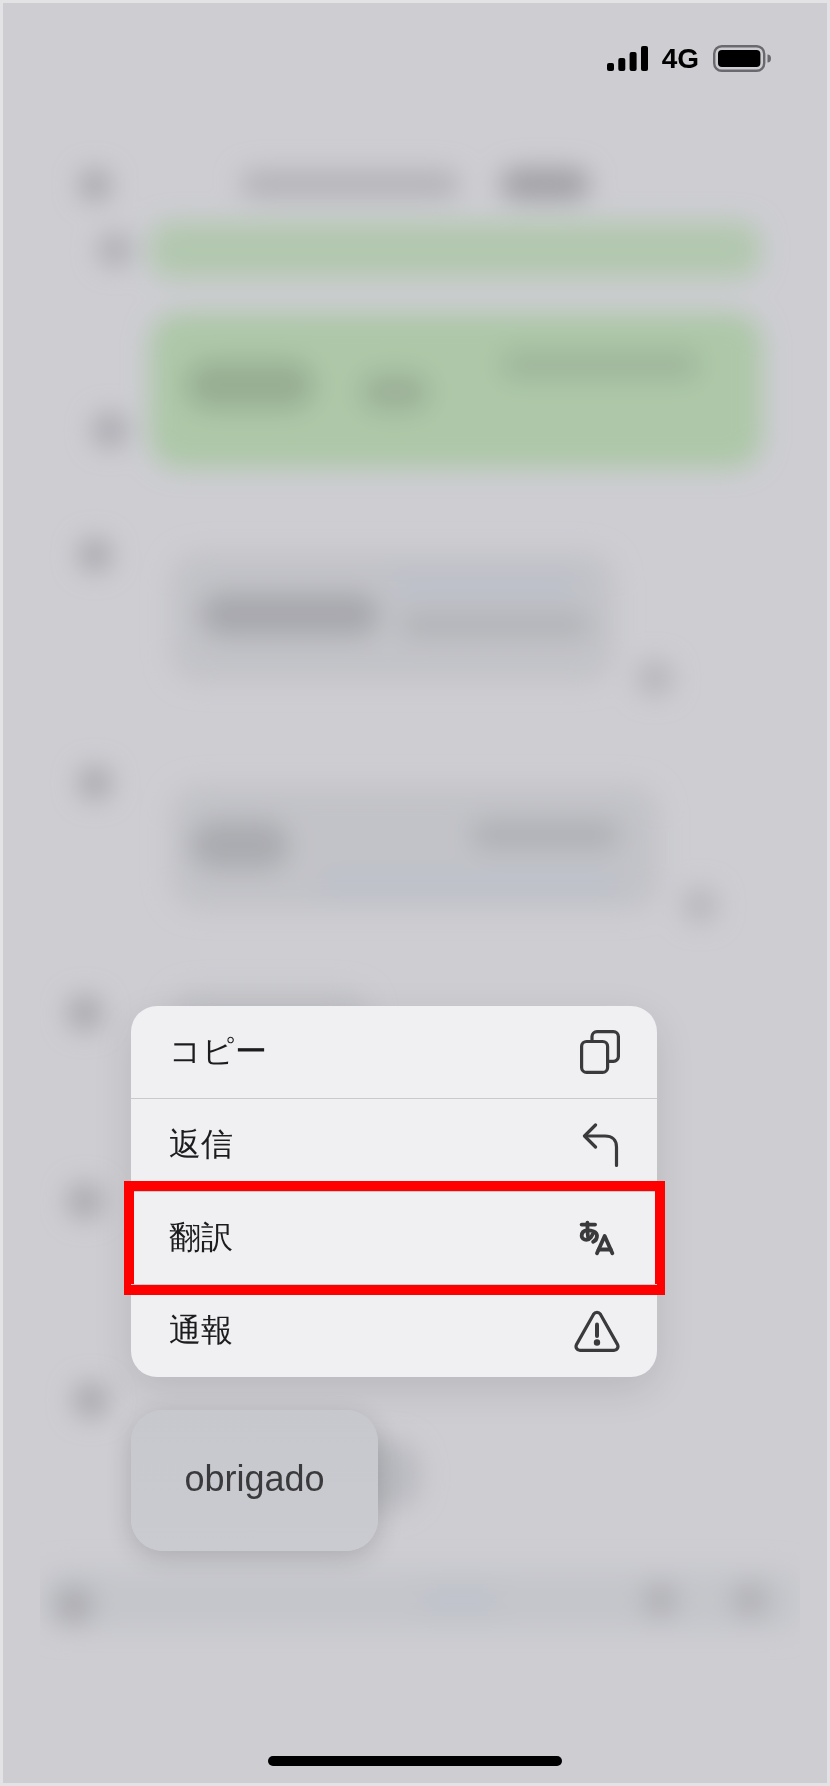 The width and height of the screenshot is (830, 1786). I want to click on battery-icon, so click(742, 58).